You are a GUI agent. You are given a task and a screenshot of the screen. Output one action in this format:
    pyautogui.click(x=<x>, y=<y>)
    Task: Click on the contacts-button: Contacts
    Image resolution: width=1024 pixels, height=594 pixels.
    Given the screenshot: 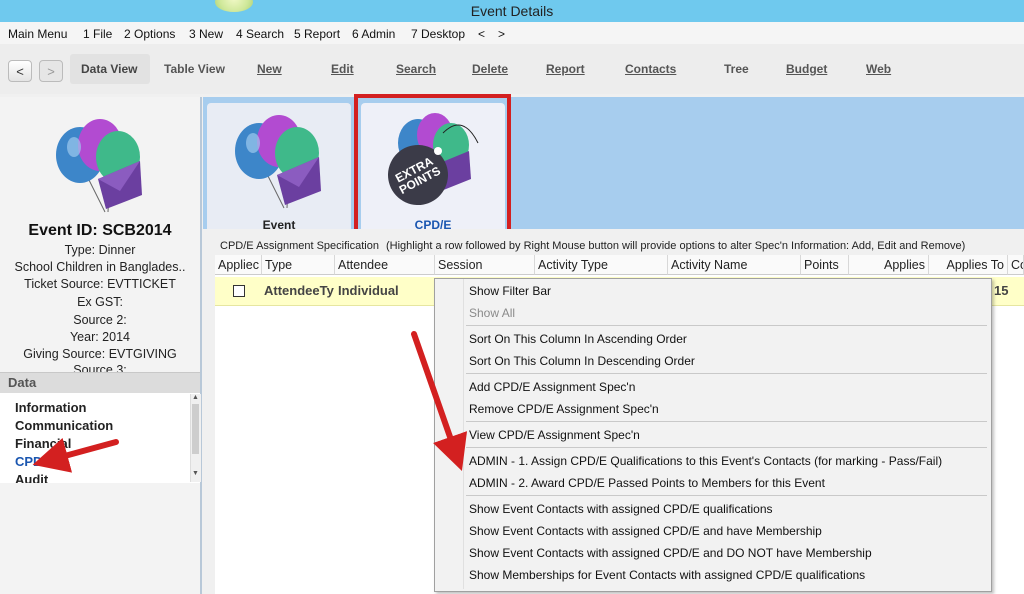 What is the action you would take?
    pyautogui.click(x=650, y=69)
    